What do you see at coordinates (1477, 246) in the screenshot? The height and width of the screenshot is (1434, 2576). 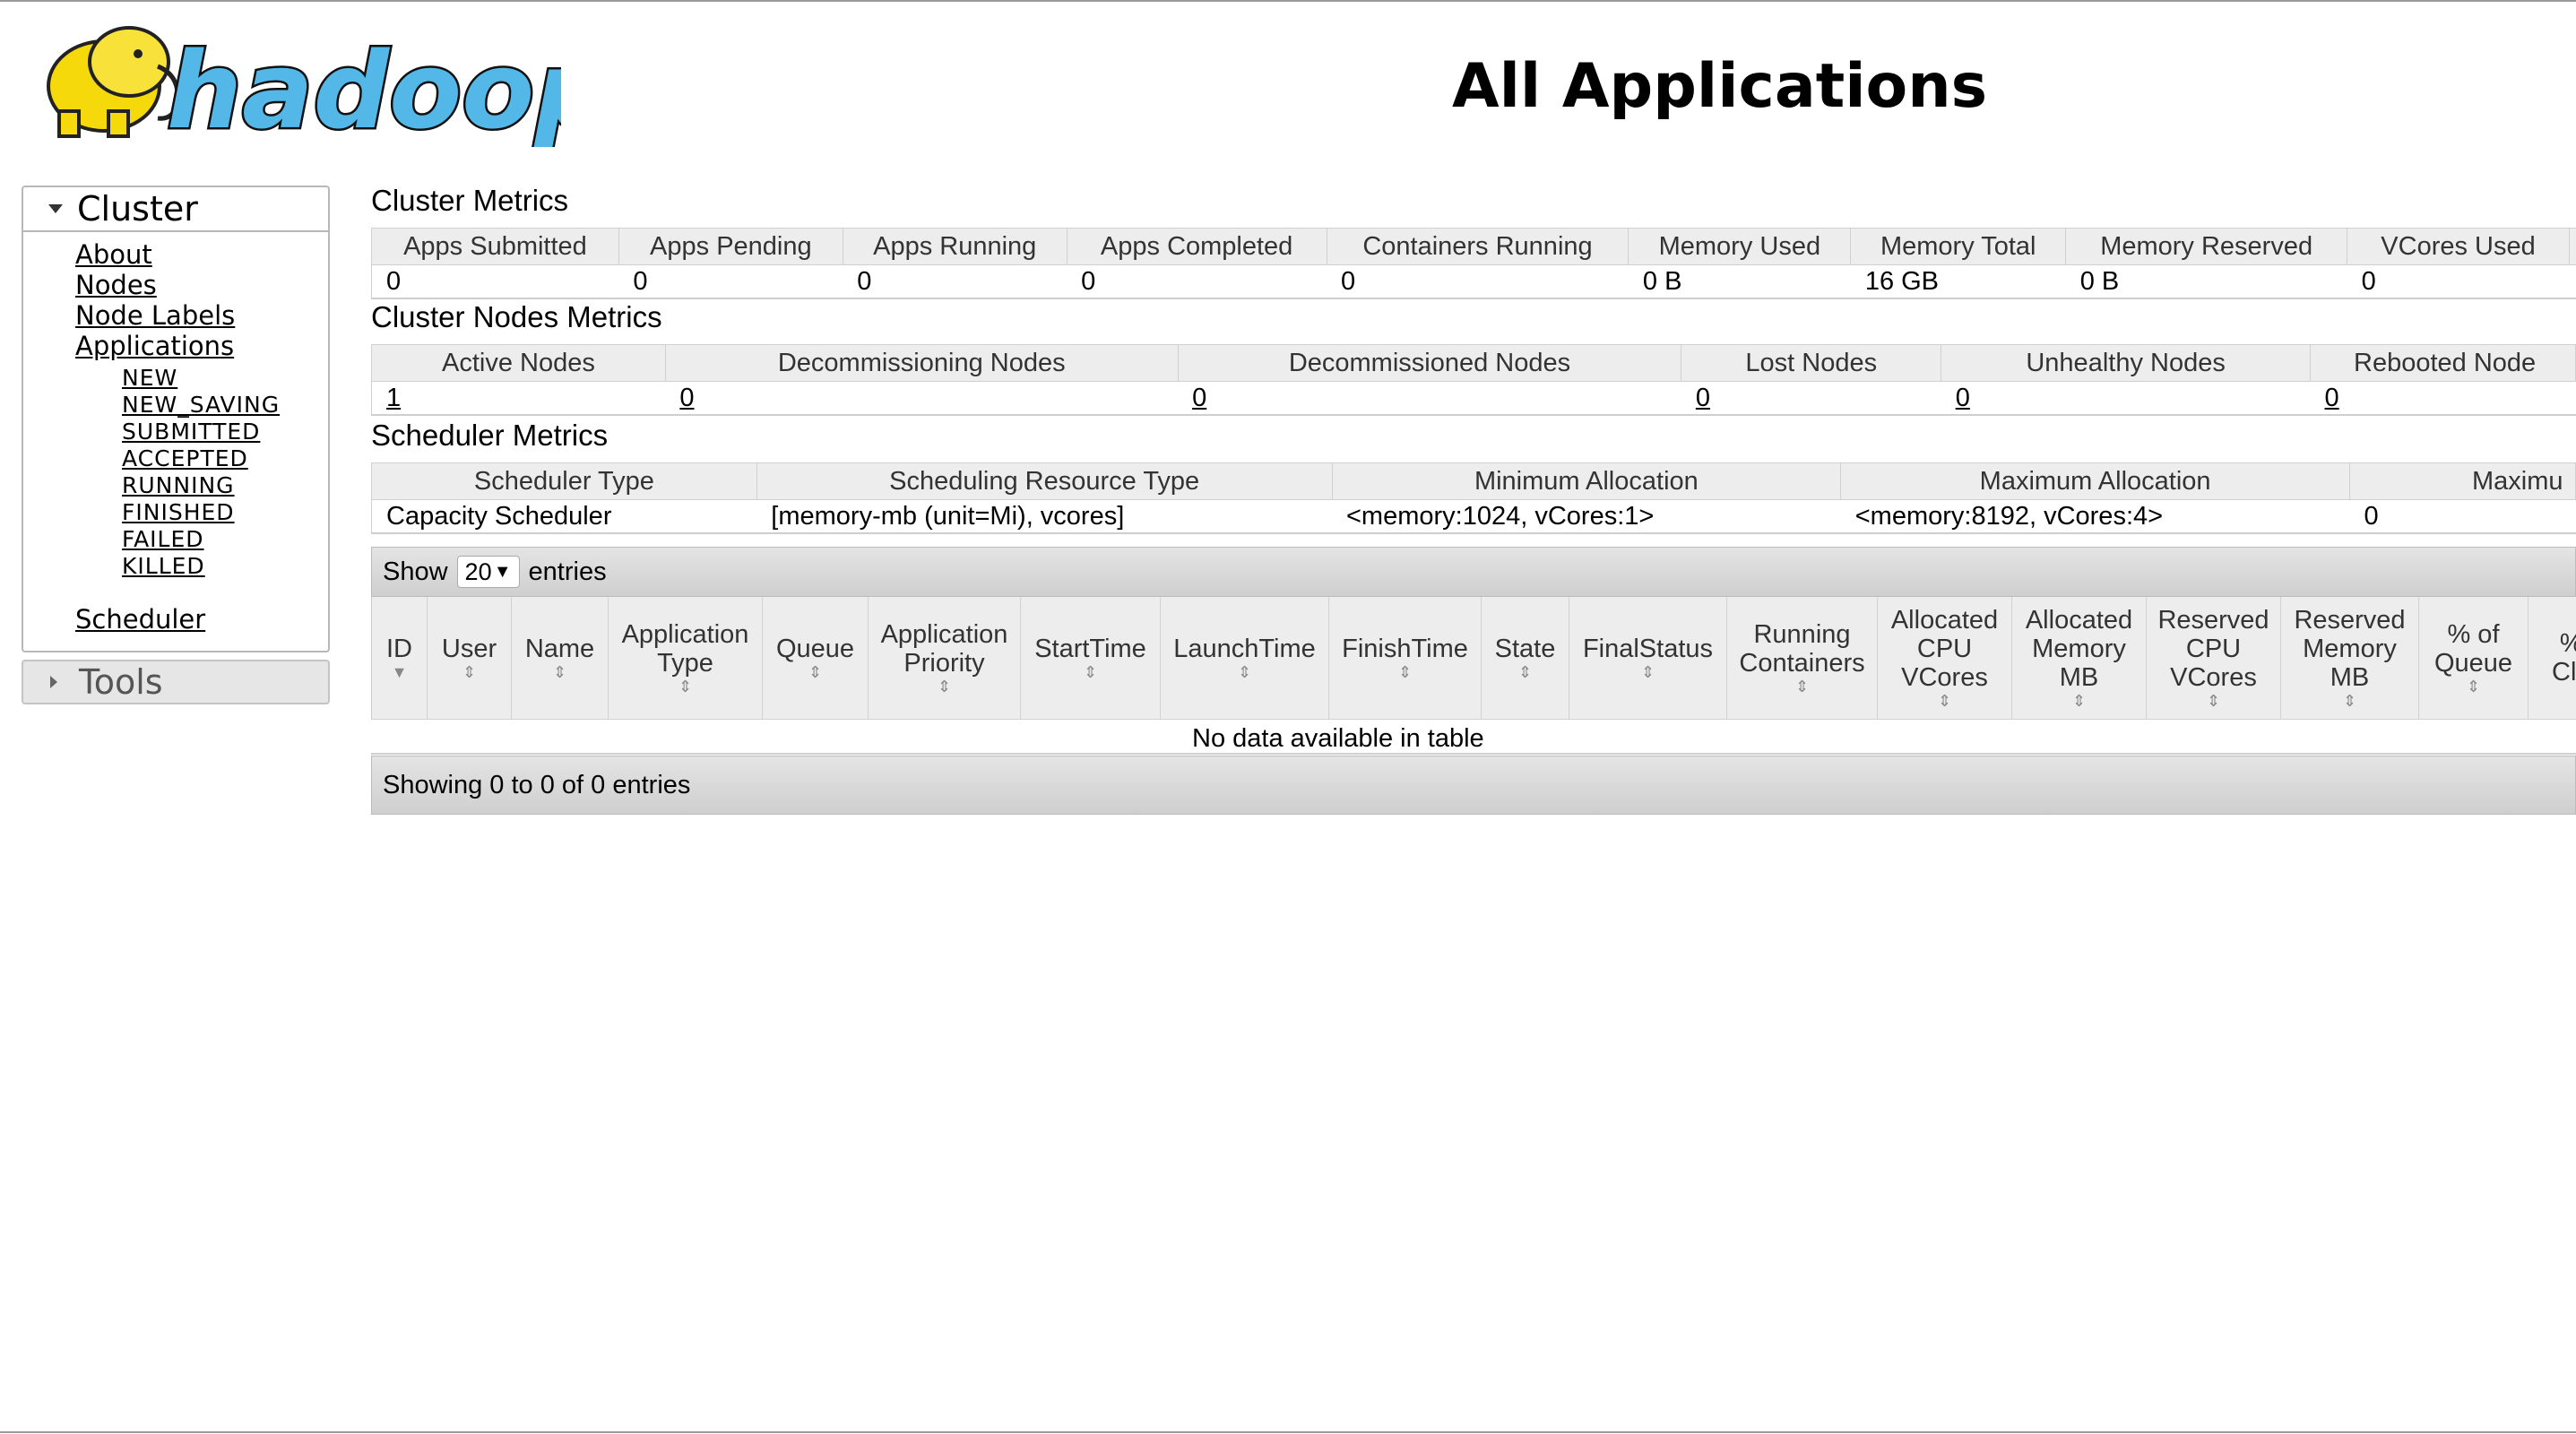 I see `metric-header: Containers Running` at bounding box center [1477, 246].